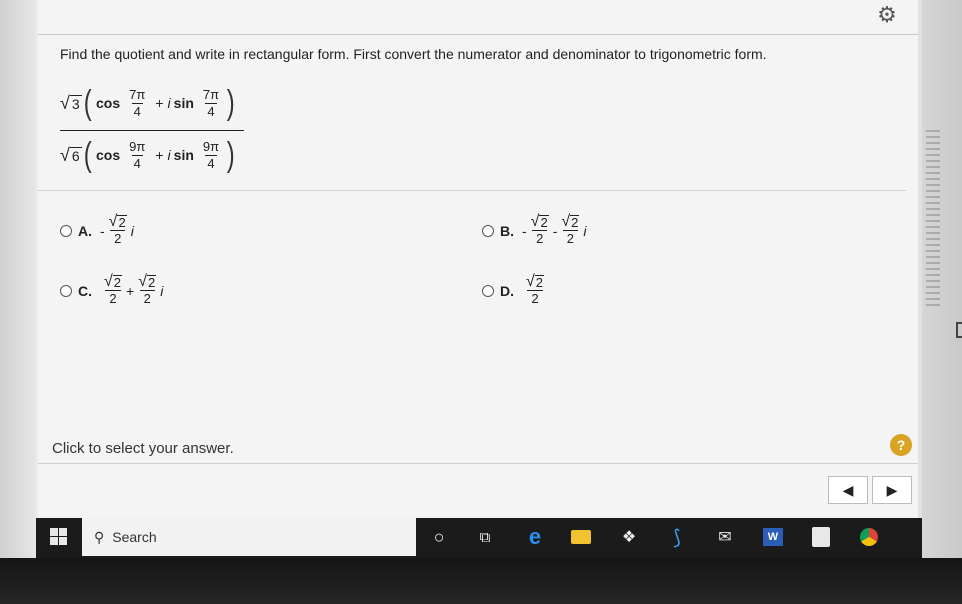 The height and width of the screenshot is (604, 962). Describe the element at coordinates (488, 290) in the screenshot. I see `radio-d` at that location.